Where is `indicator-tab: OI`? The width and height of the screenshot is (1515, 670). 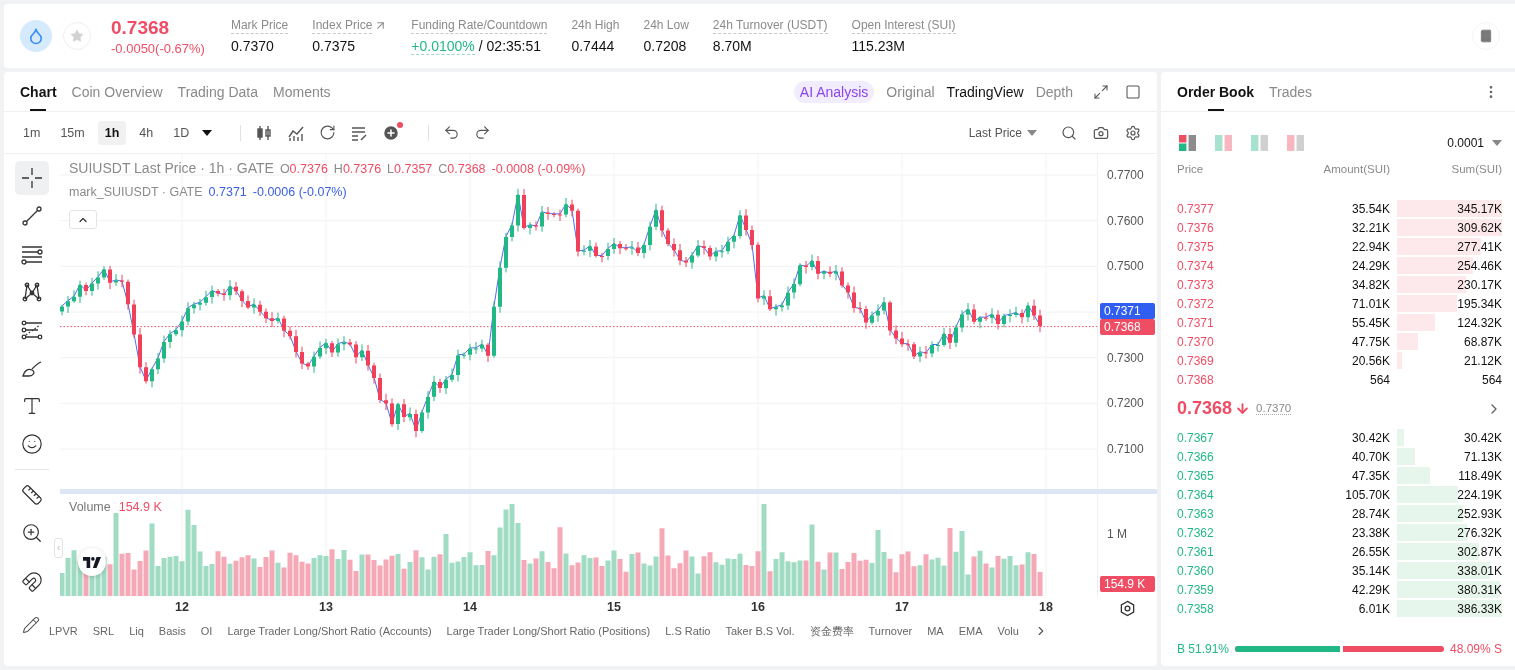 indicator-tab: OI is located at coordinates (206, 631).